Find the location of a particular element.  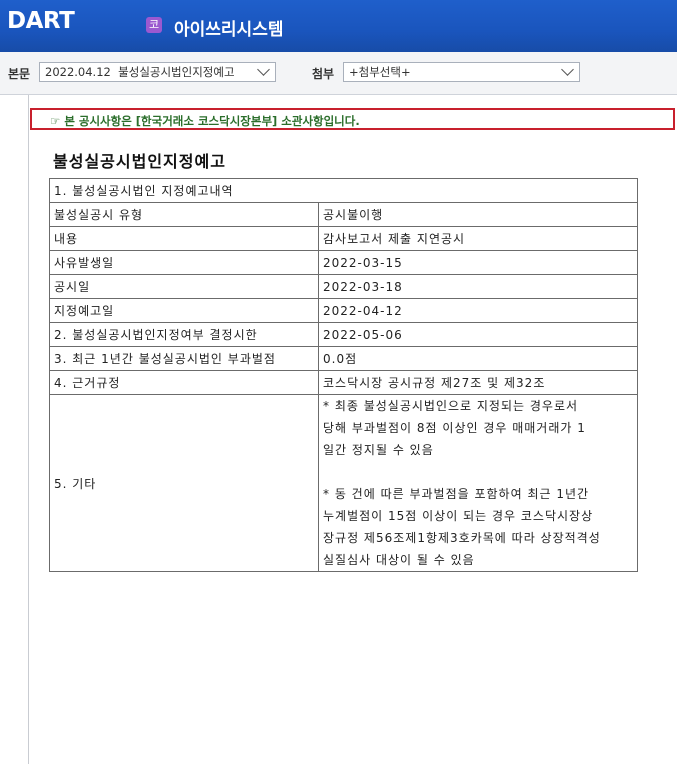

table-row: 2. 불성실공시법인지정여부 결정시한 2022-05-06 is located at coordinates (343, 334).